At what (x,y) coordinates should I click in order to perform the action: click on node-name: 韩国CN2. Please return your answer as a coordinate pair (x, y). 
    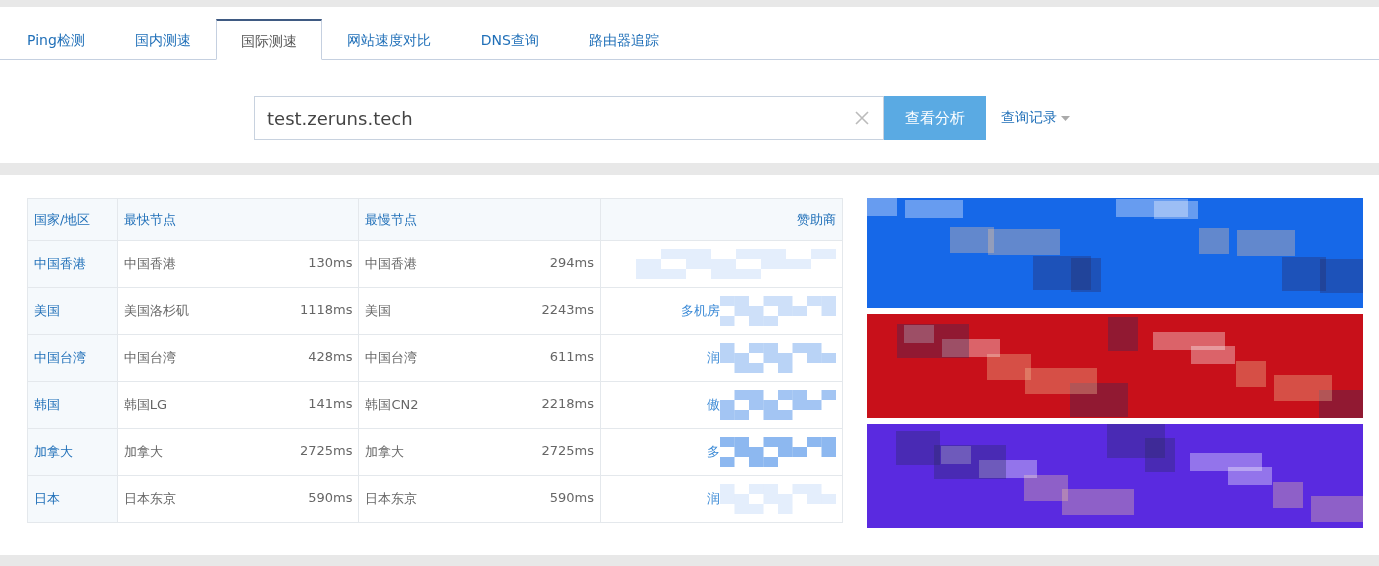
    Looking at the image, I should click on (392, 405).